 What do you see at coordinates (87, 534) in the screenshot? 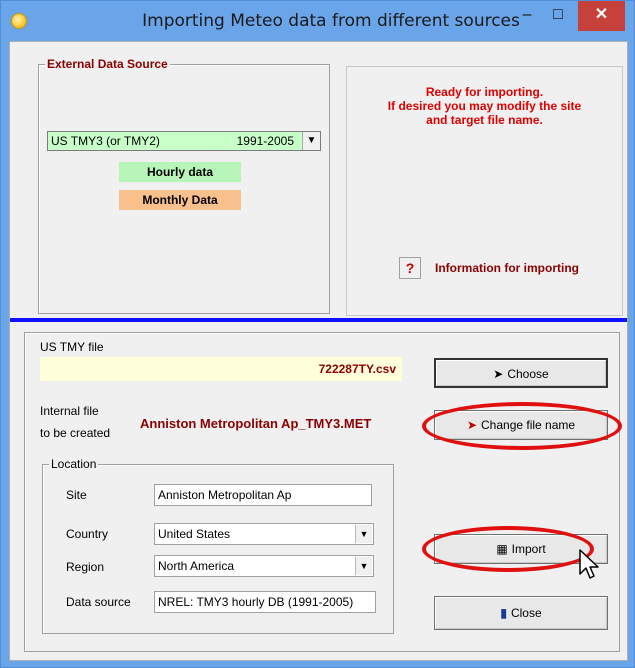
I see `country-label: Country` at bounding box center [87, 534].